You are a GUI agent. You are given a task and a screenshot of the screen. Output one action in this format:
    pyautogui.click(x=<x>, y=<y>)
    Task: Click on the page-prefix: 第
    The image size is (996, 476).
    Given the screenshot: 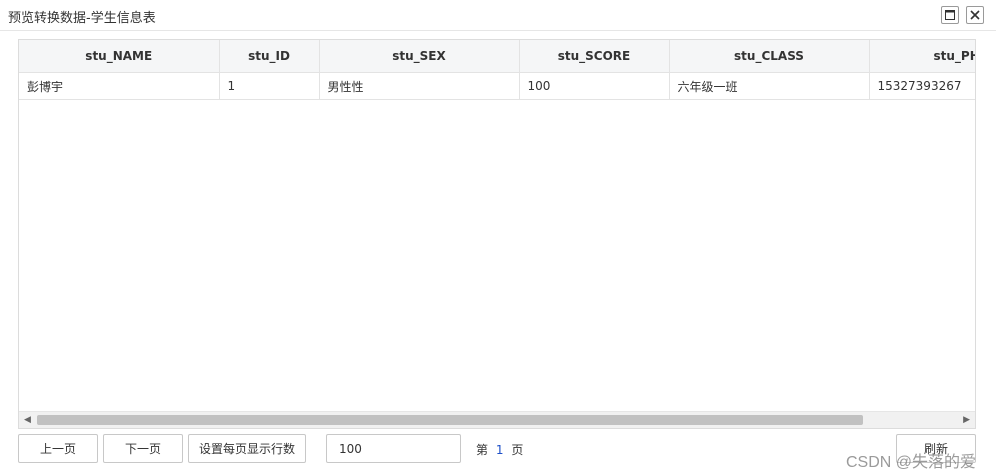 What is the action you would take?
    pyautogui.click(x=482, y=450)
    